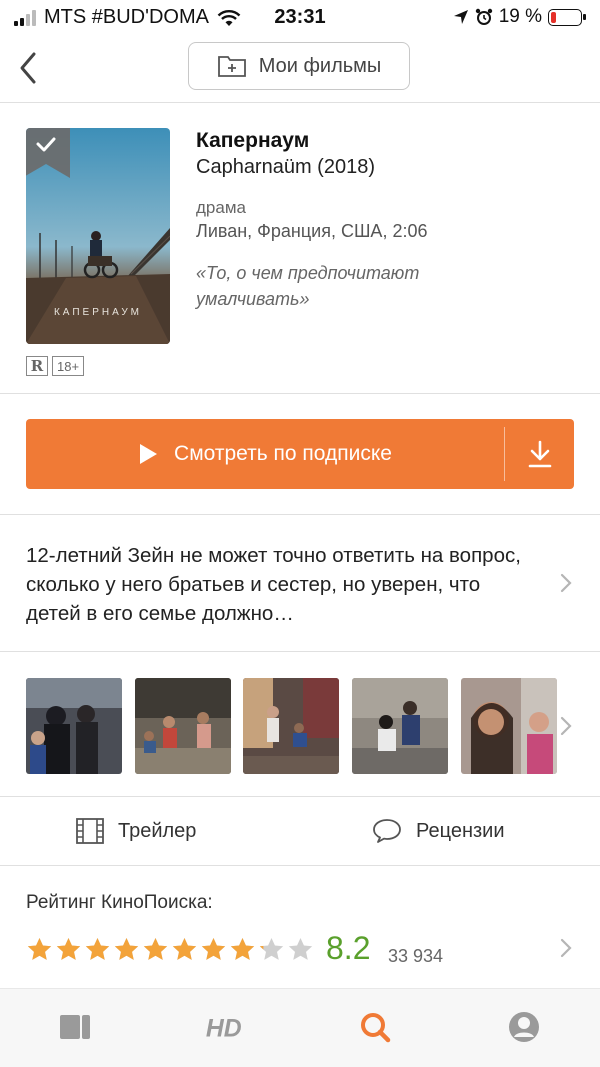 The width and height of the screenshot is (600, 1067). Describe the element at coordinates (320, 65) in the screenshot. I see `my-films-label: Мои фильмы` at that location.